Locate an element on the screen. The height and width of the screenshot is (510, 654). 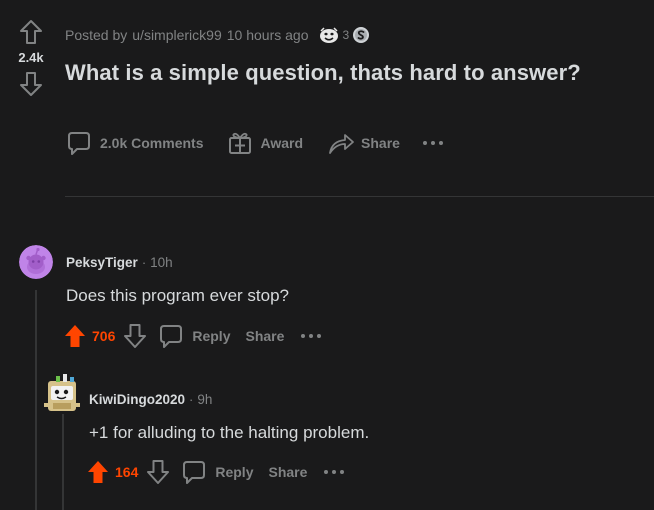
share-arrow-icon is located at coordinates (341, 144).